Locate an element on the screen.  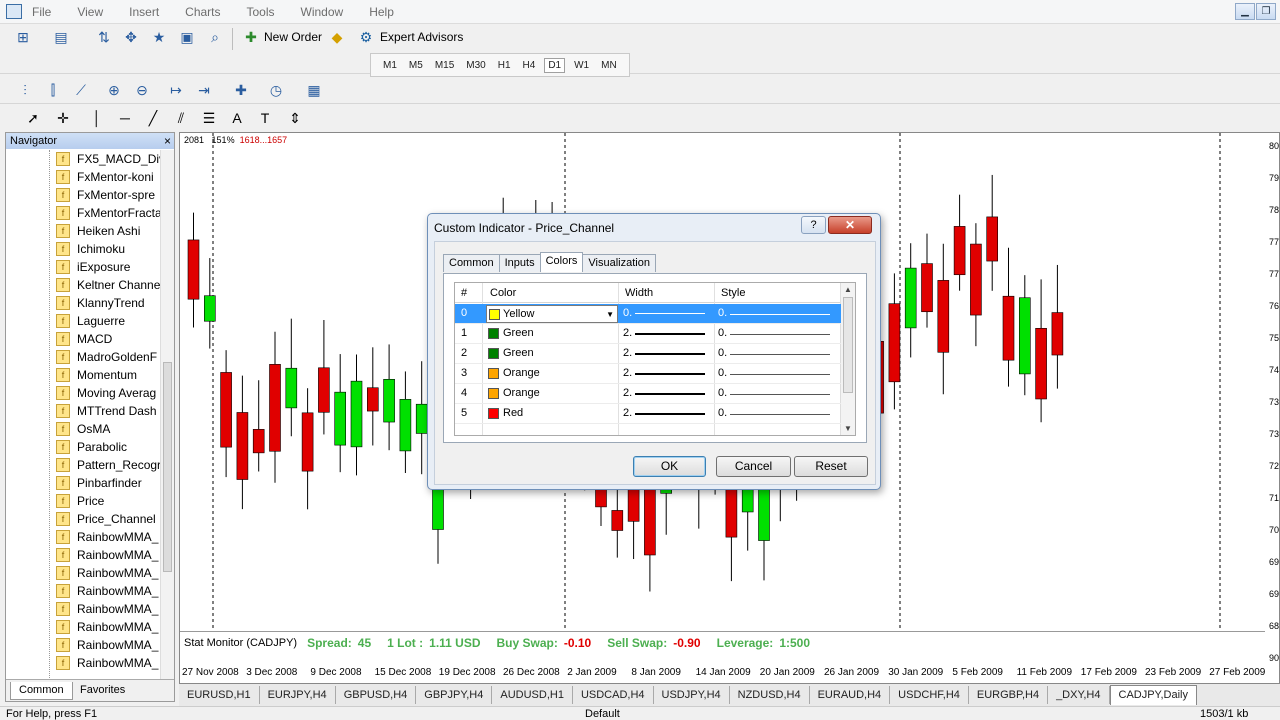
channel-icon: ⫽ is located at coordinates (181, 118).